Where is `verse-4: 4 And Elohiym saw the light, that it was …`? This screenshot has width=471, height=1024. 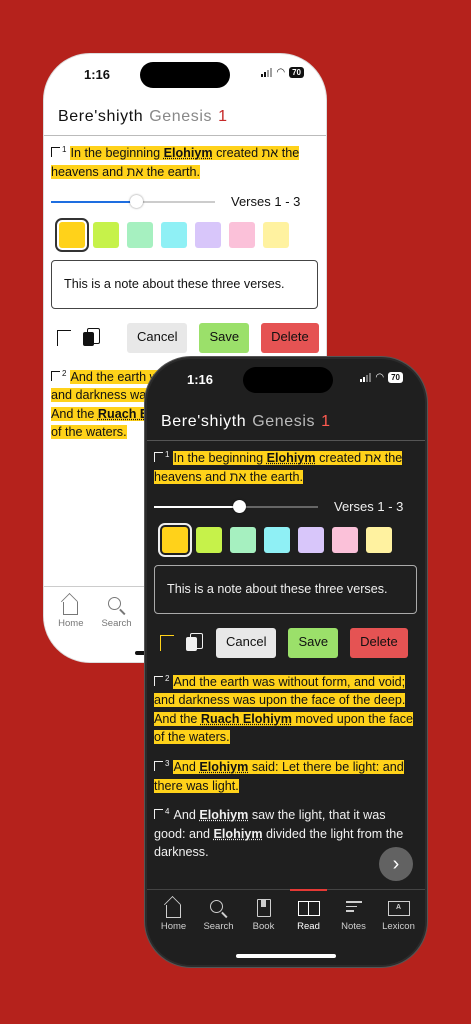
verse-4: 4 And Elohiym saw the light, that it was … is located at coordinates (286, 832).